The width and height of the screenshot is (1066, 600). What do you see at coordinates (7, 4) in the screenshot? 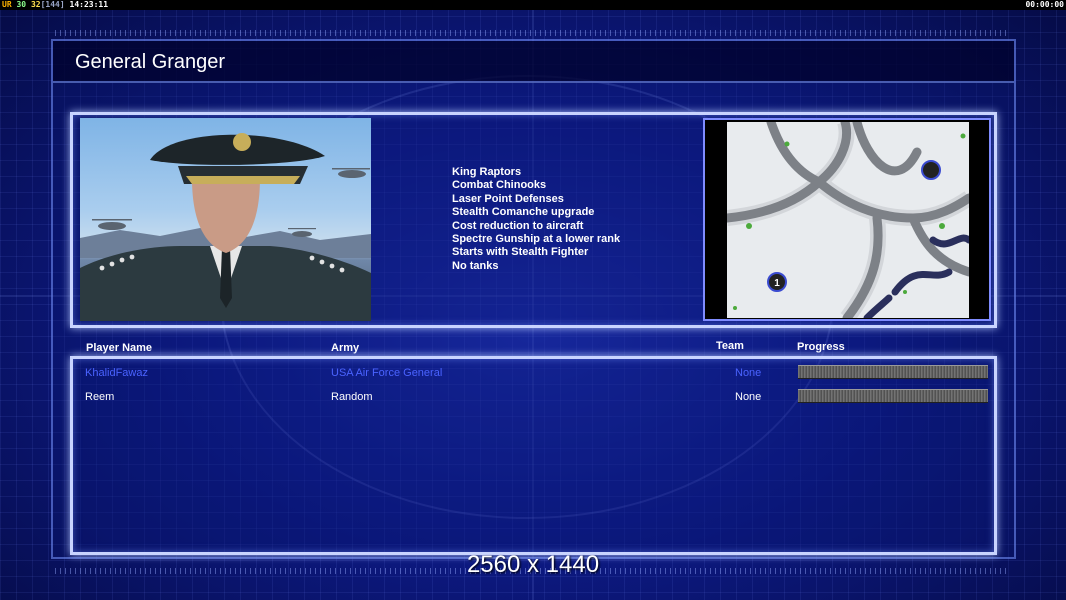
I see `hud-ur-label: UR` at bounding box center [7, 4].